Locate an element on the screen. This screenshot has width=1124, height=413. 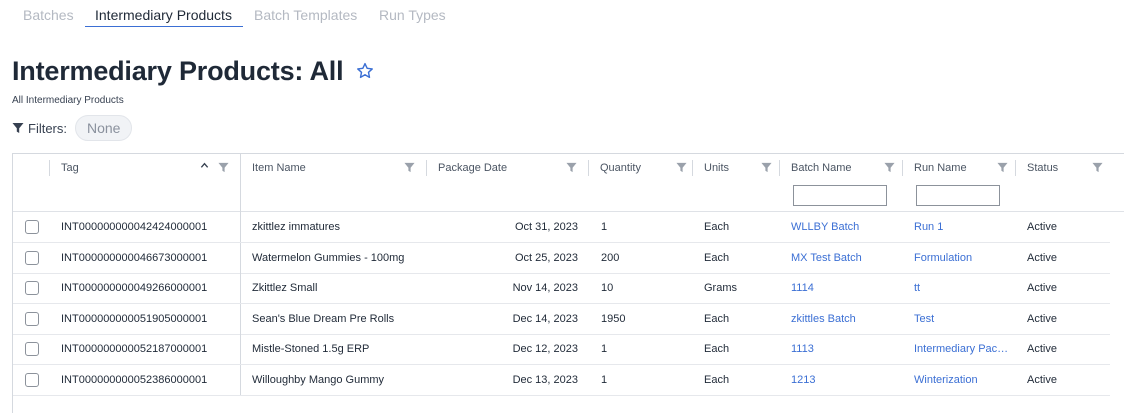
cell-package-date: Oct 31, 2023 is located at coordinates (546, 227).